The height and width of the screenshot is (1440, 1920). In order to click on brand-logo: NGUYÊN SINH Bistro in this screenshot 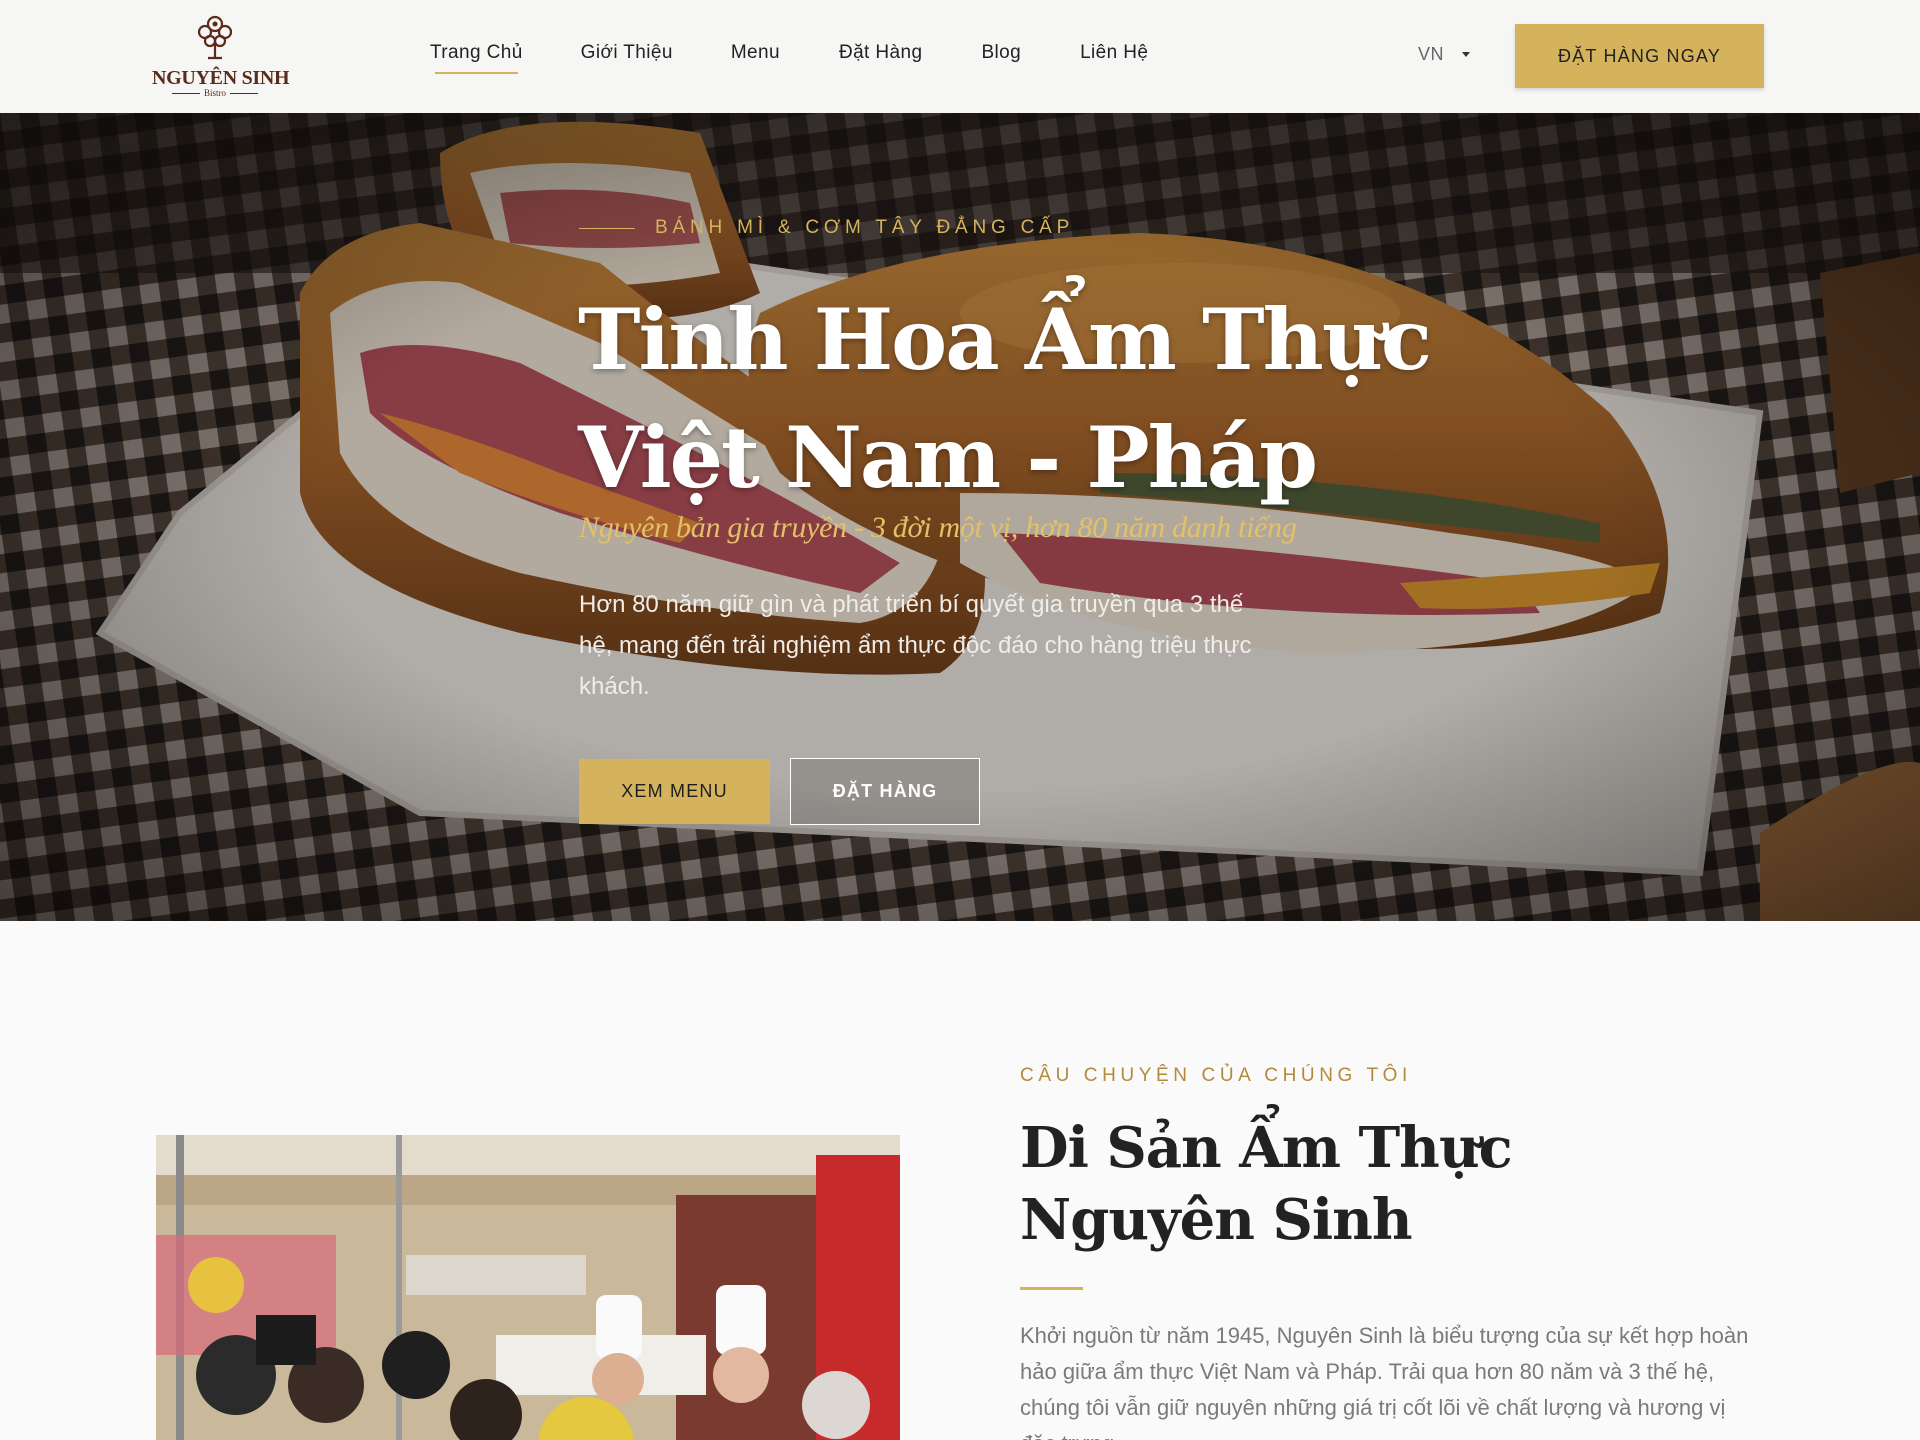, I will do `click(221, 56)`.